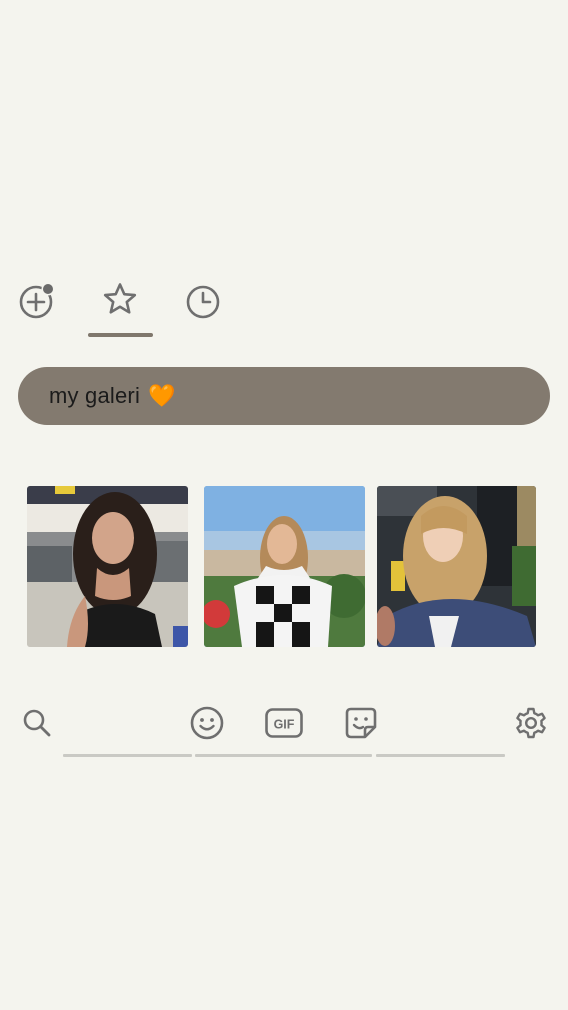 The width and height of the screenshot is (568, 1010). I want to click on sticker-tab-button, so click(361, 723).